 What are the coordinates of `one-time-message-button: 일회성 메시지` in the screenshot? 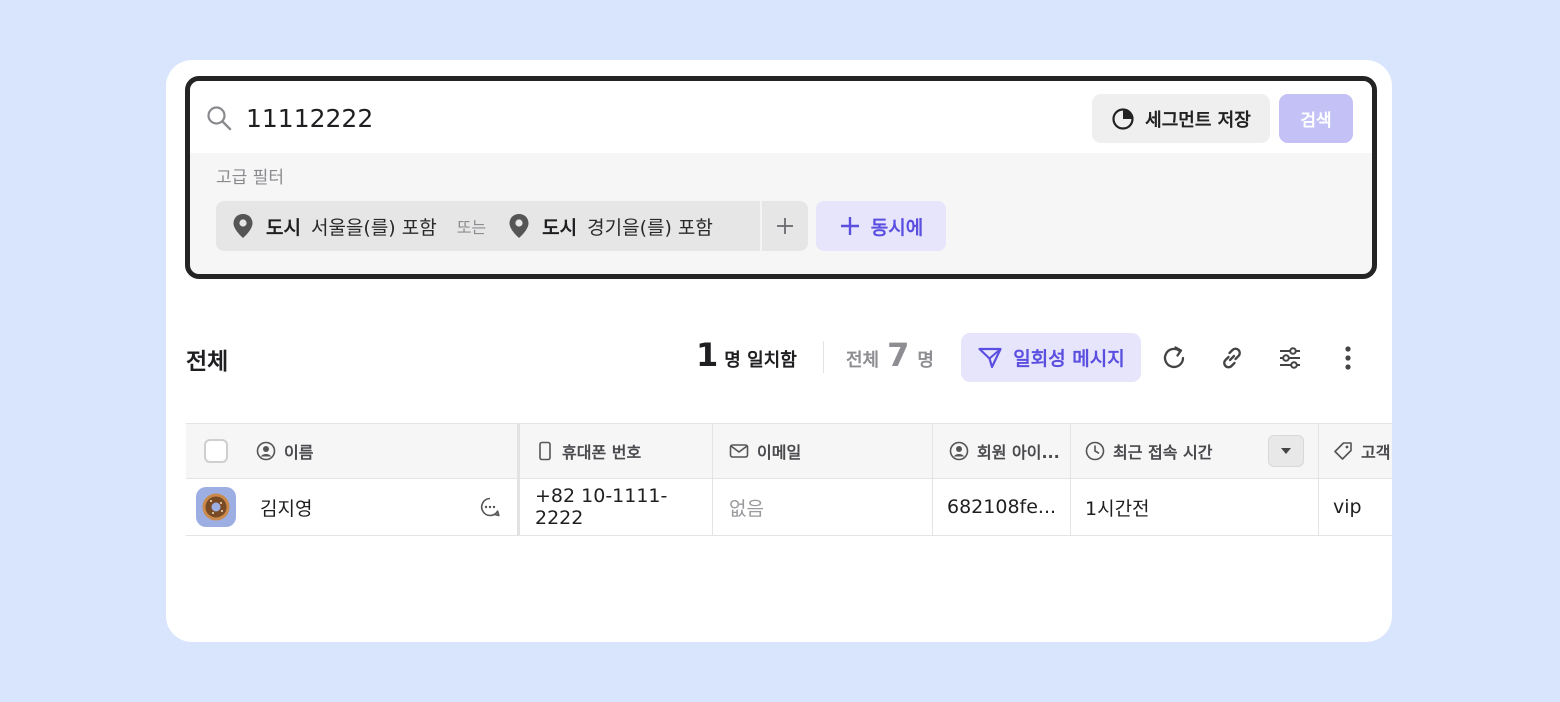 It's located at (1051, 357).